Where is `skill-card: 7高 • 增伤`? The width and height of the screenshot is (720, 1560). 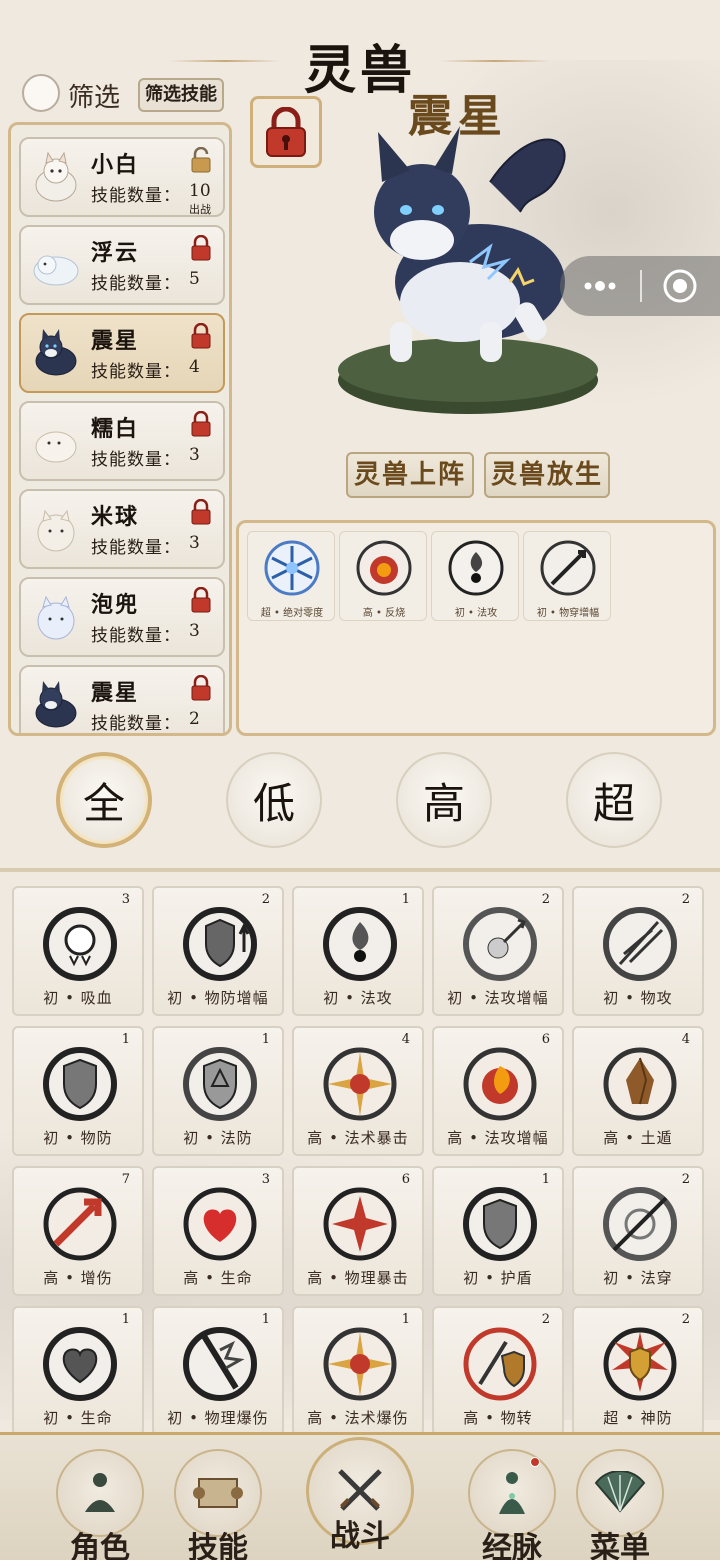
skill-card: 7高 • 增伤 is located at coordinates (78, 1231).